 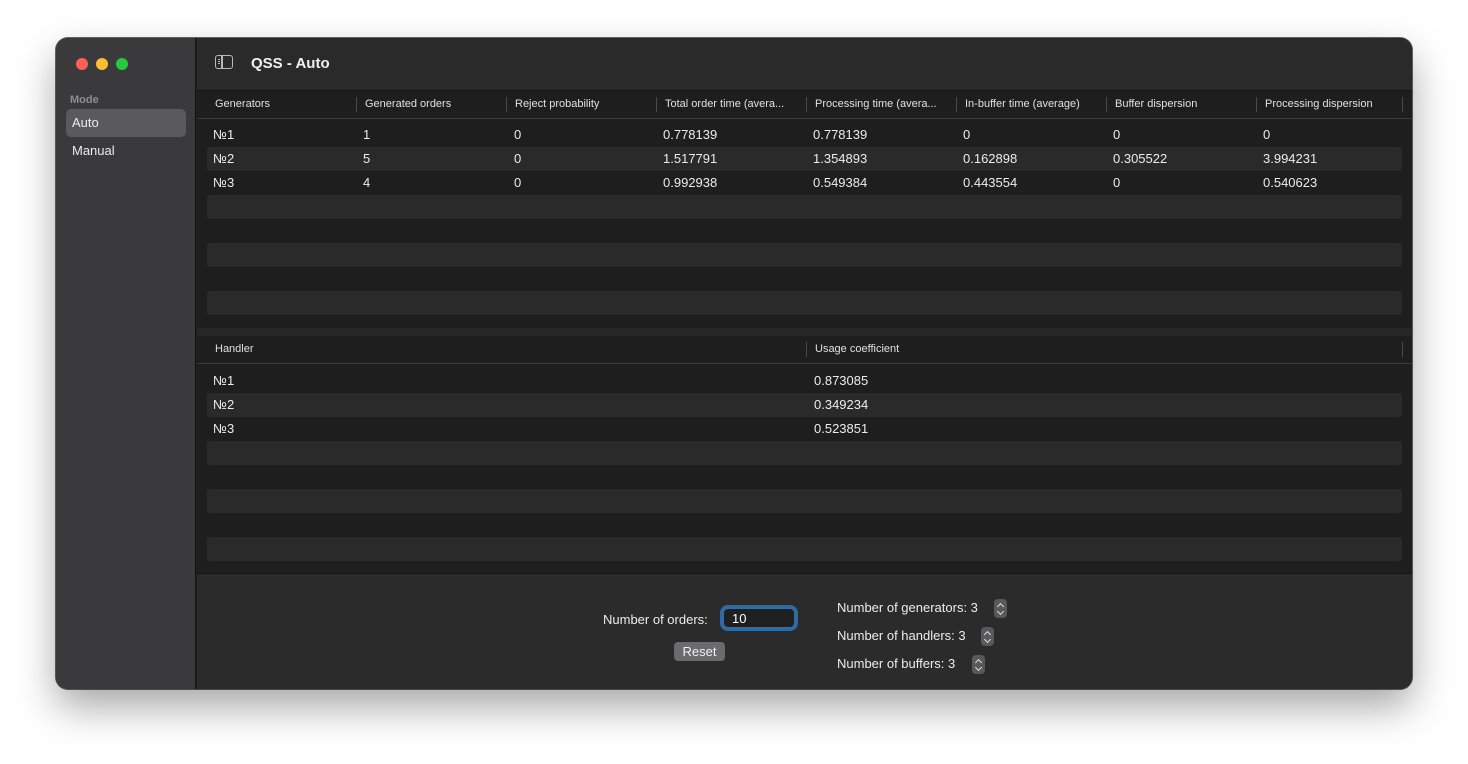 I want to click on window-controls, so click(x=102, y=64).